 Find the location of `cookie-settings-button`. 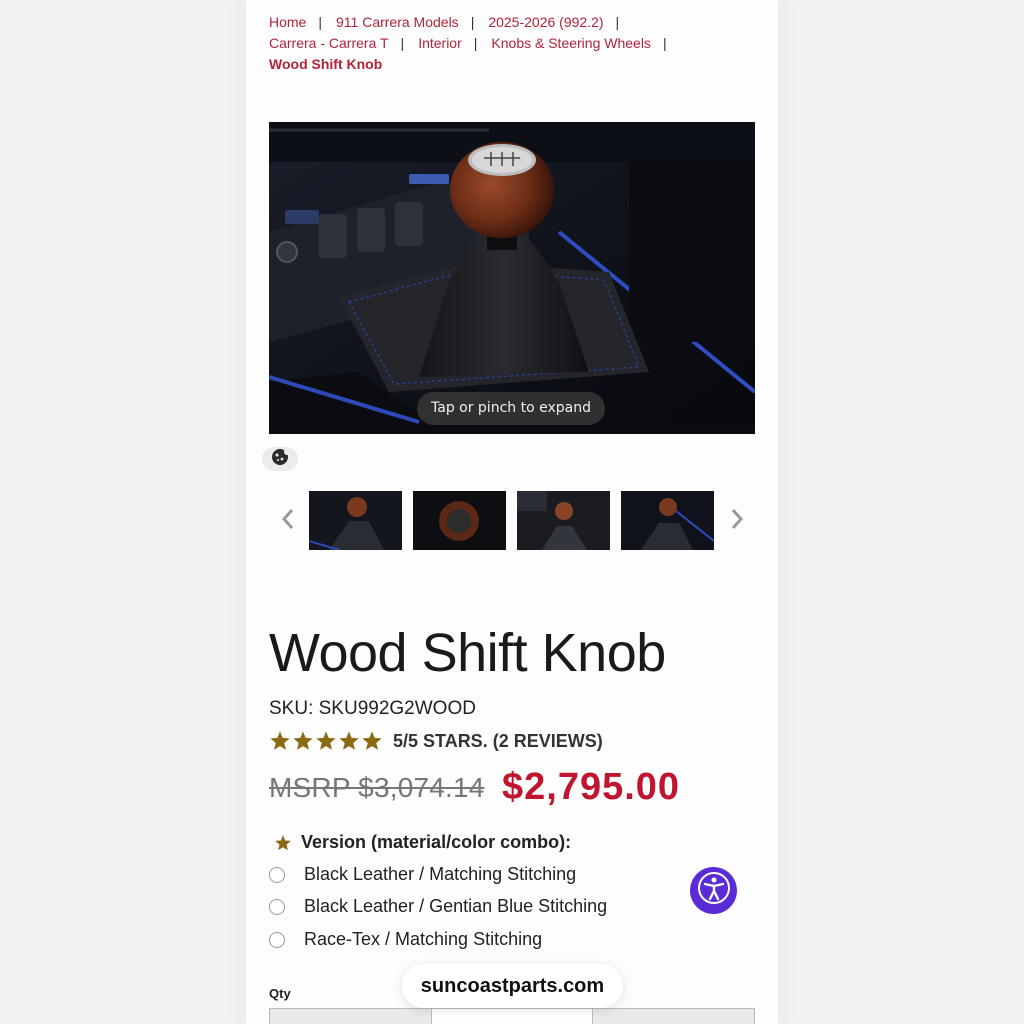

cookie-settings-button is located at coordinates (280, 459).